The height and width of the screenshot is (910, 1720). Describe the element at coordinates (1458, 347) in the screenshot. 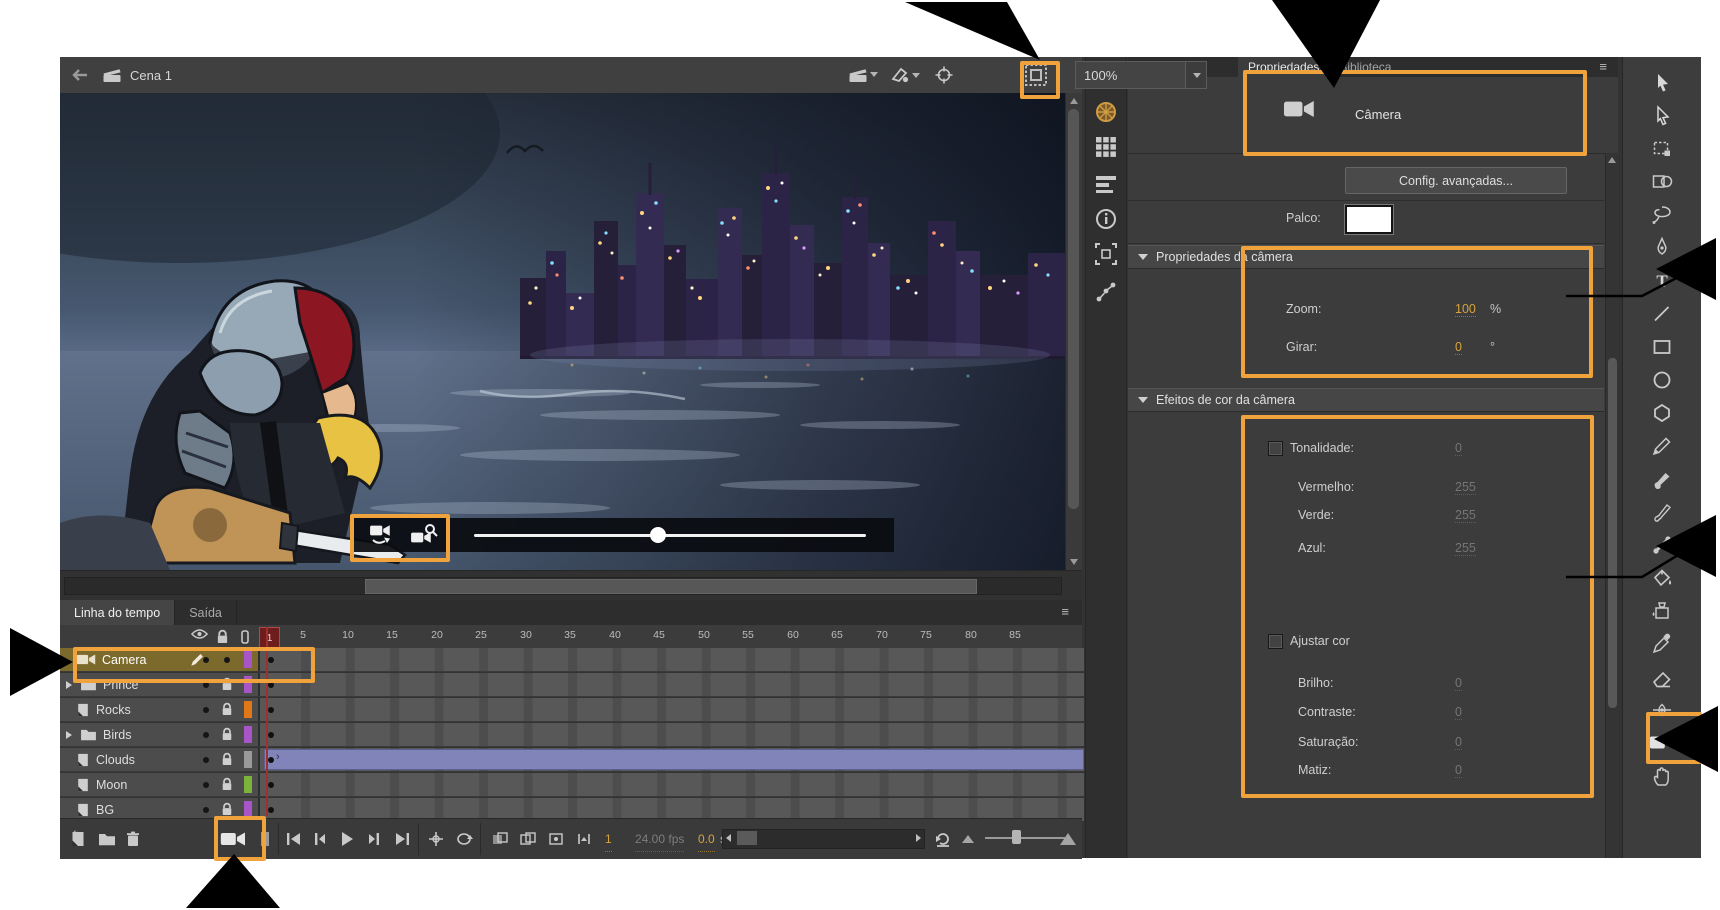

I see `rotate-value: 0` at that location.